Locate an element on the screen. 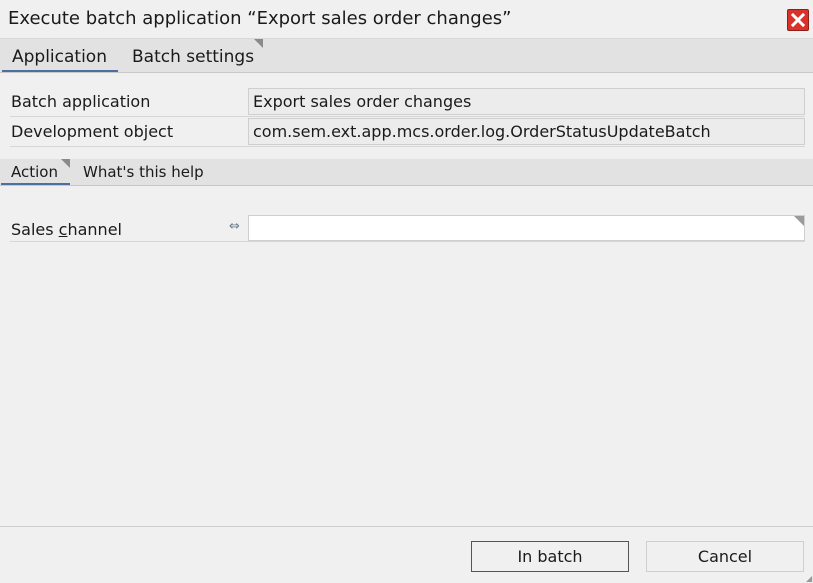 The width and height of the screenshot is (813, 583). field-corner-icon is located at coordinates (799, 221).